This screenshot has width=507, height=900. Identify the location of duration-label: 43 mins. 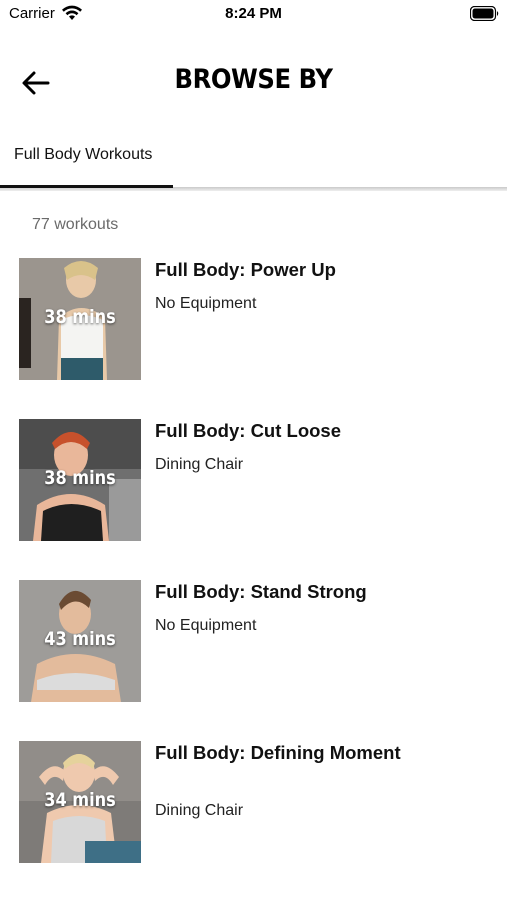
(80, 639).